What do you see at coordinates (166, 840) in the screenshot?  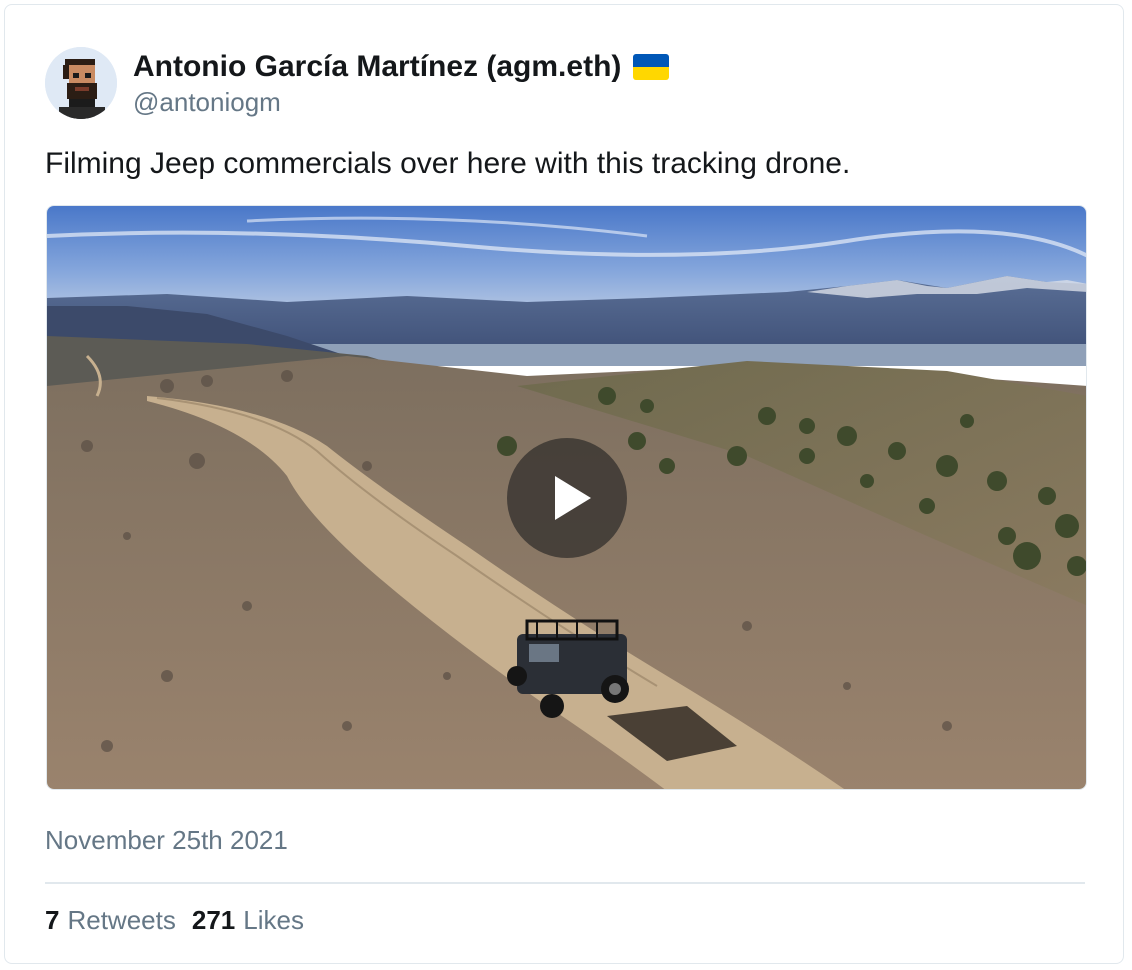 I see `tweet-date: November 25th 2021` at bounding box center [166, 840].